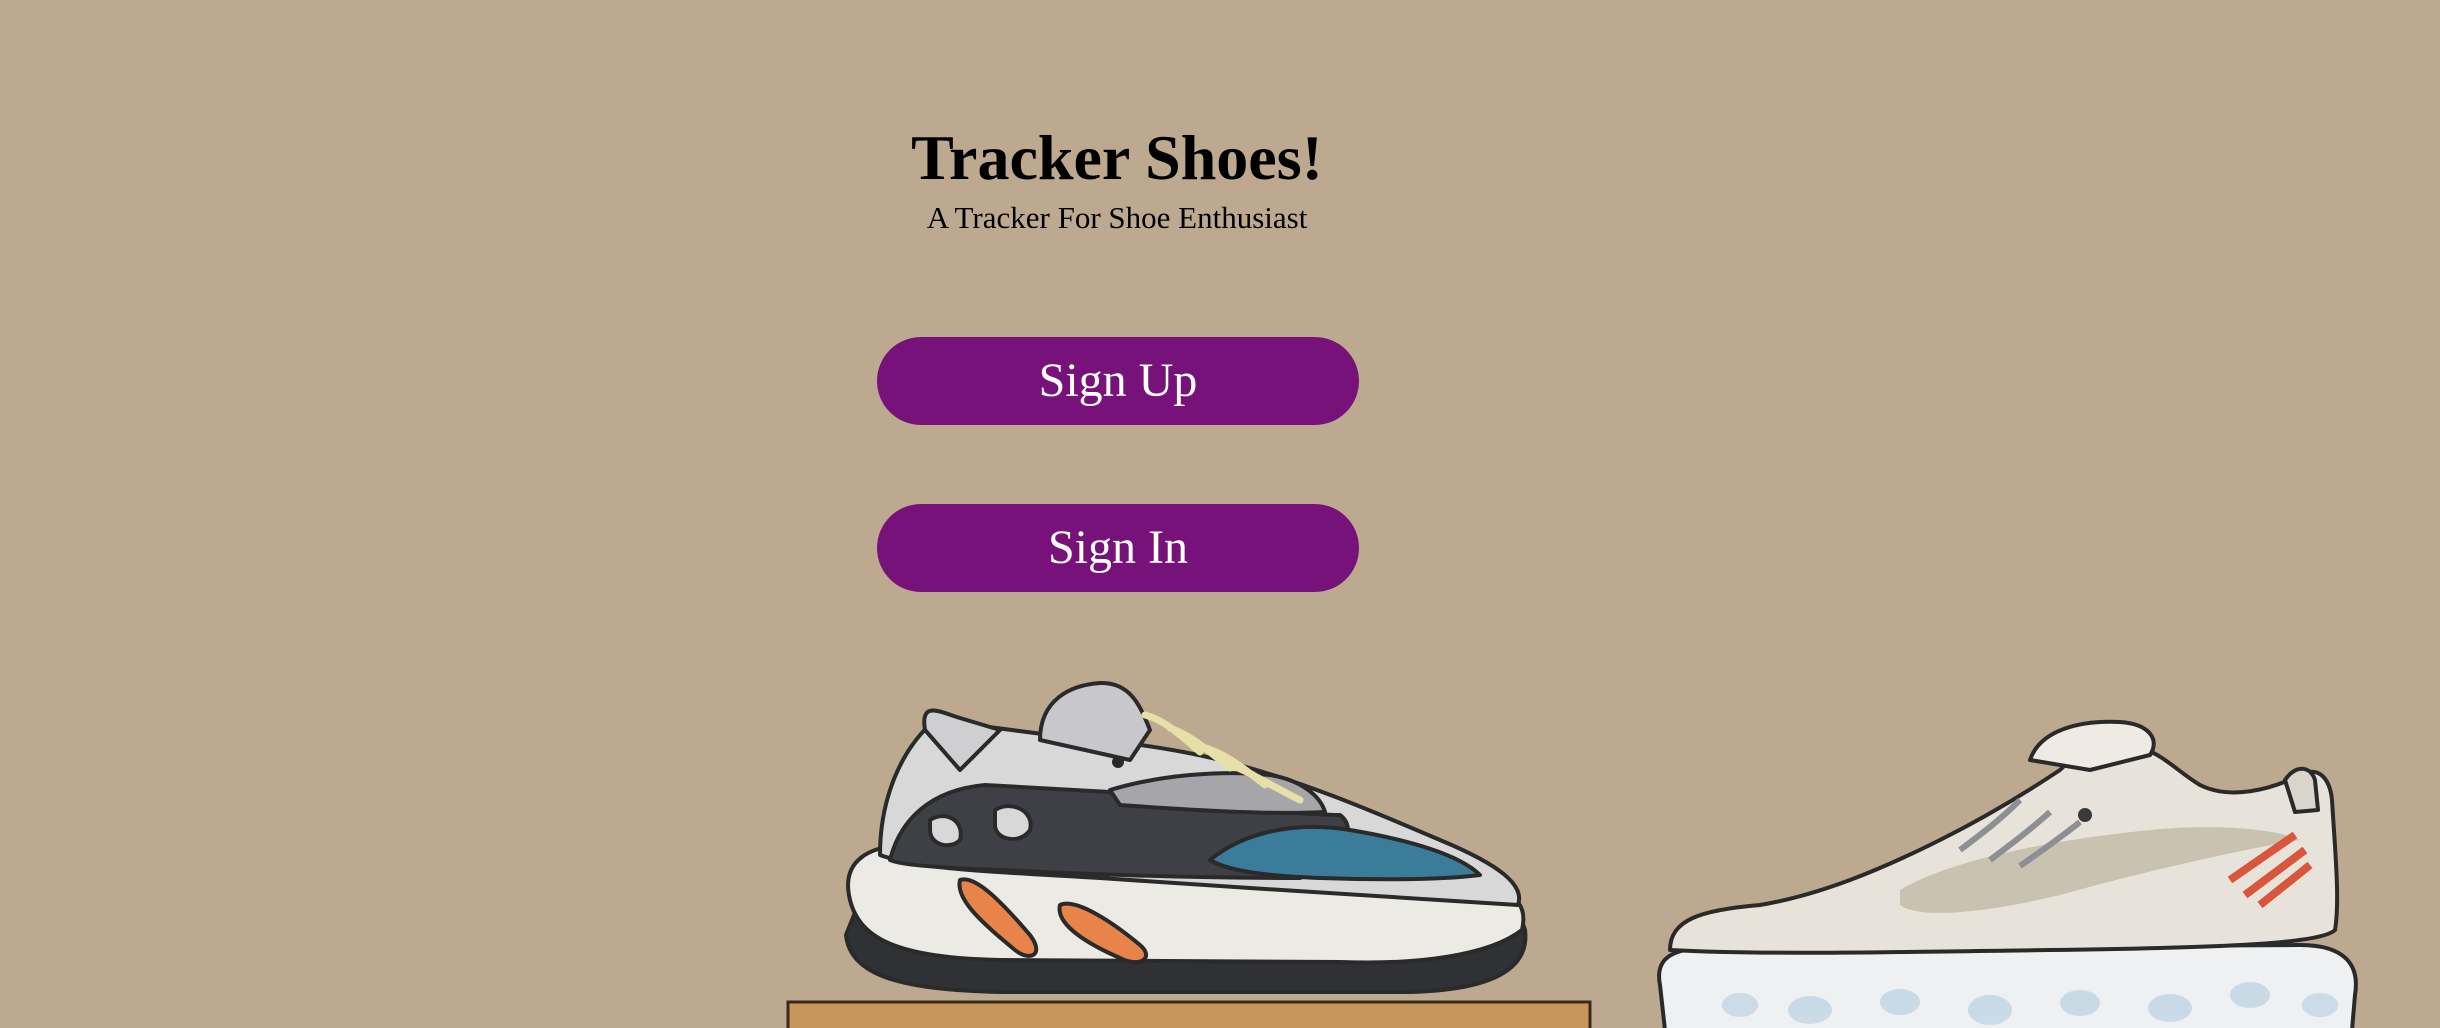 The height and width of the screenshot is (1028, 2440). What do you see at coordinates (1189, 1014) in the screenshot?
I see `display-box` at bounding box center [1189, 1014].